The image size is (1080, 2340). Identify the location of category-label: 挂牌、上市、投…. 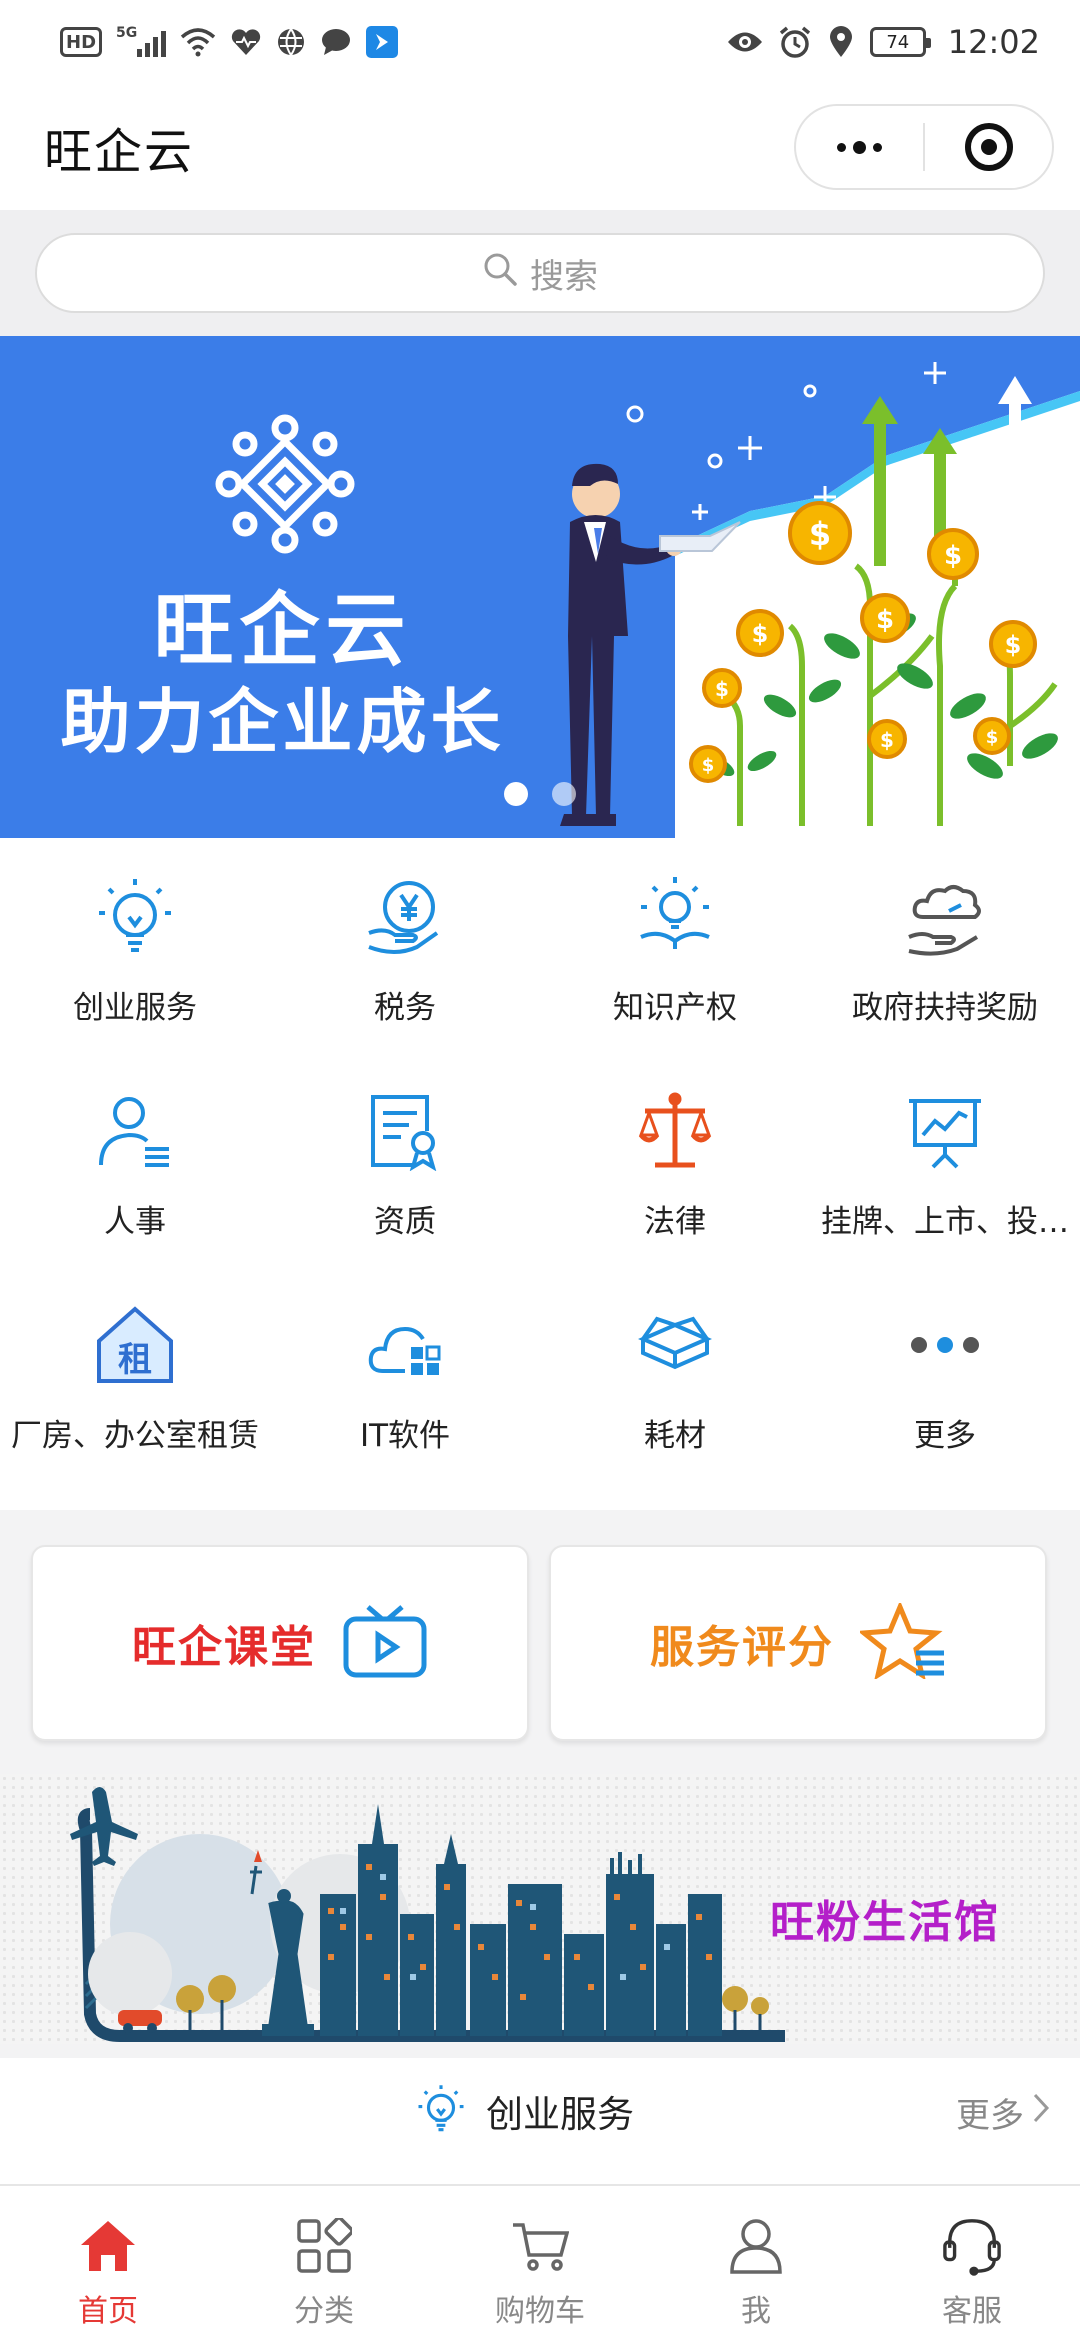
(945, 1222).